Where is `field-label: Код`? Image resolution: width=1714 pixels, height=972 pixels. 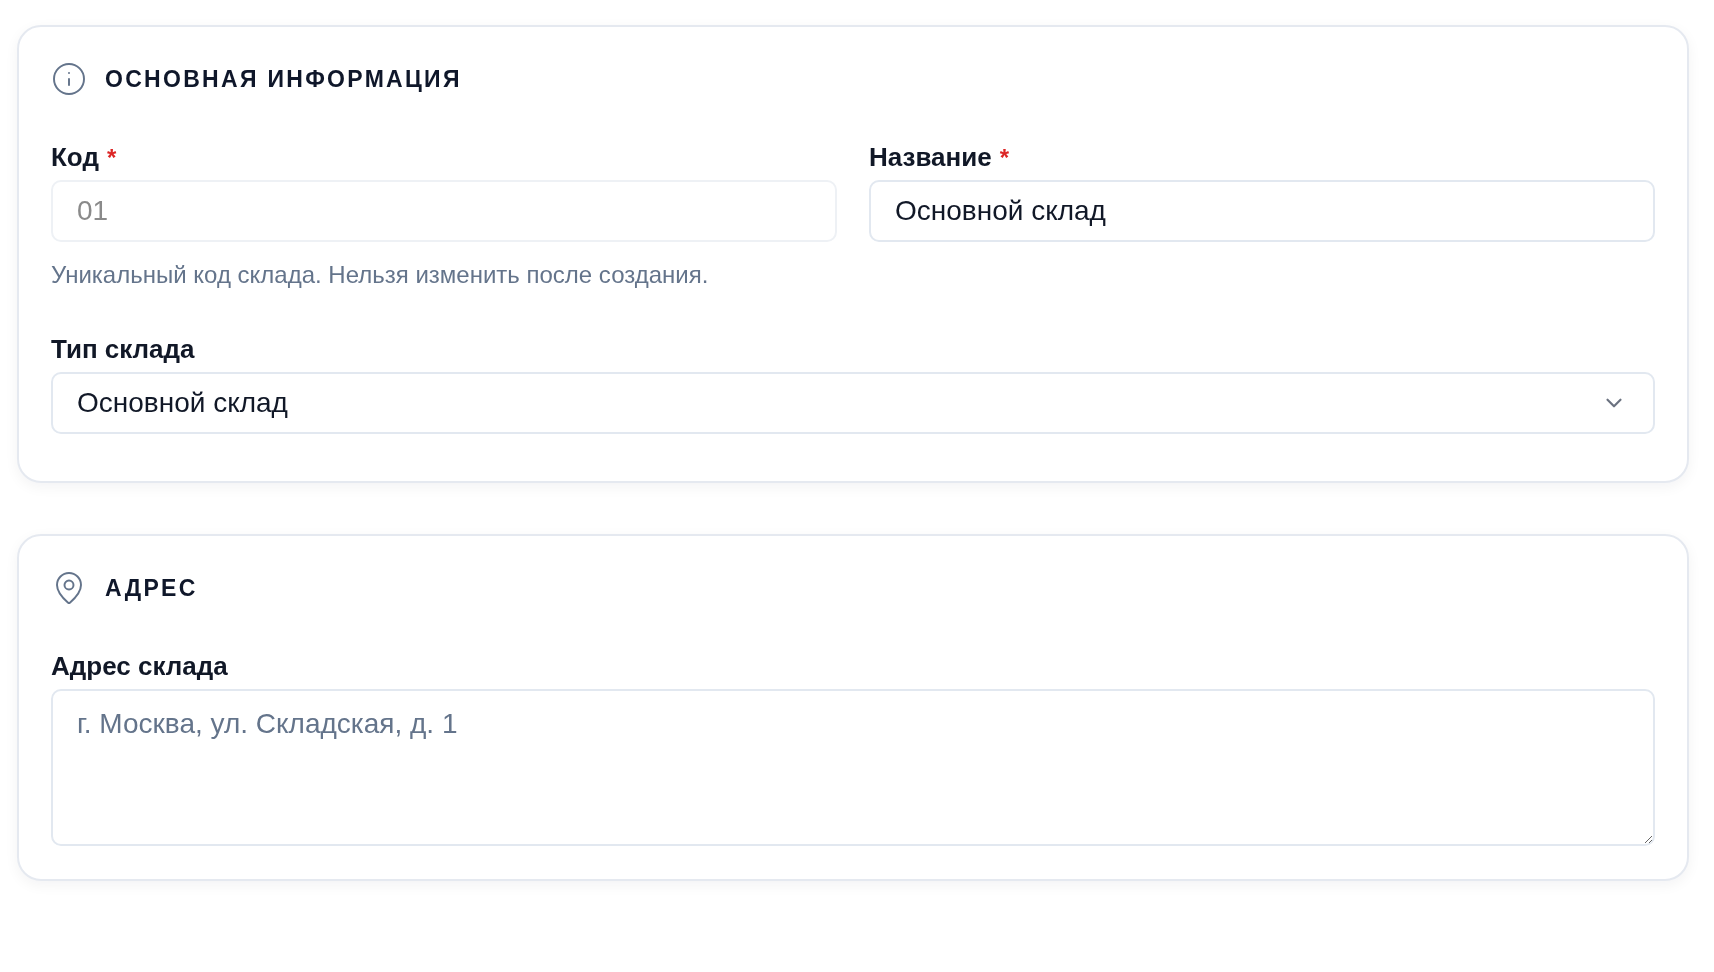
field-label: Код is located at coordinates (75, 157).